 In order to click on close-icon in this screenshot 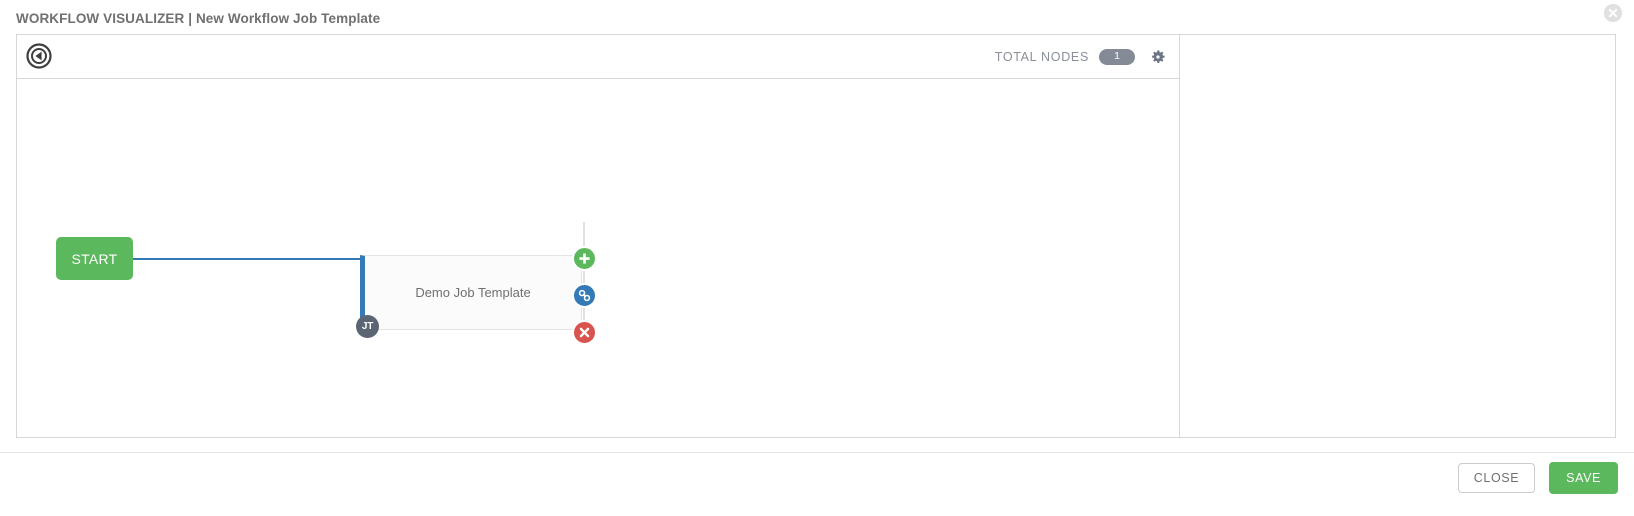, I will do `click(1613, 13)`.